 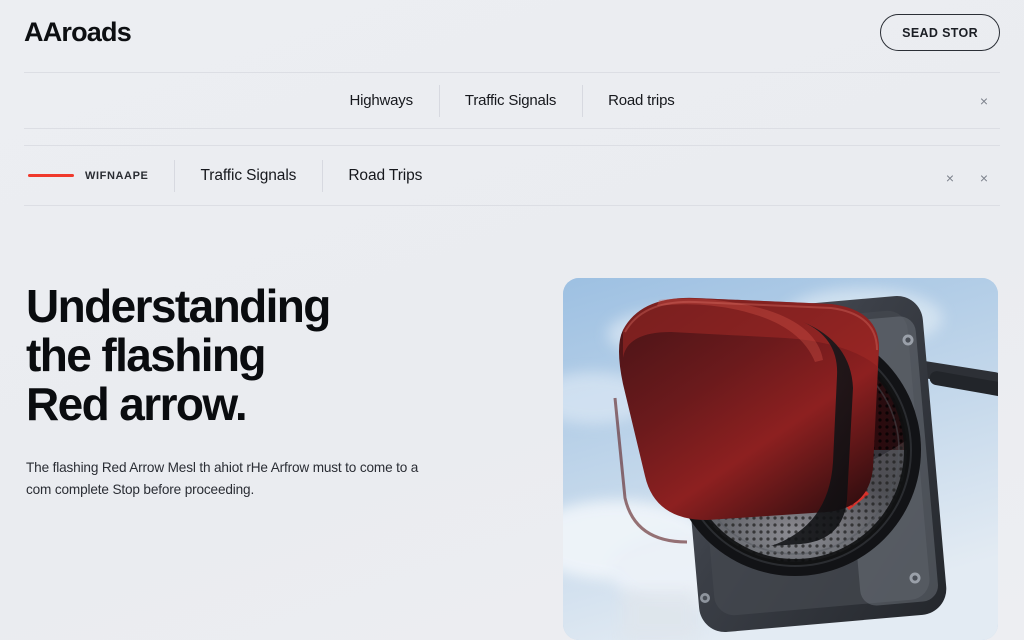 I want to click on nav-item-traffic-signals: Traffic Signals, so click(x=510, y=100).